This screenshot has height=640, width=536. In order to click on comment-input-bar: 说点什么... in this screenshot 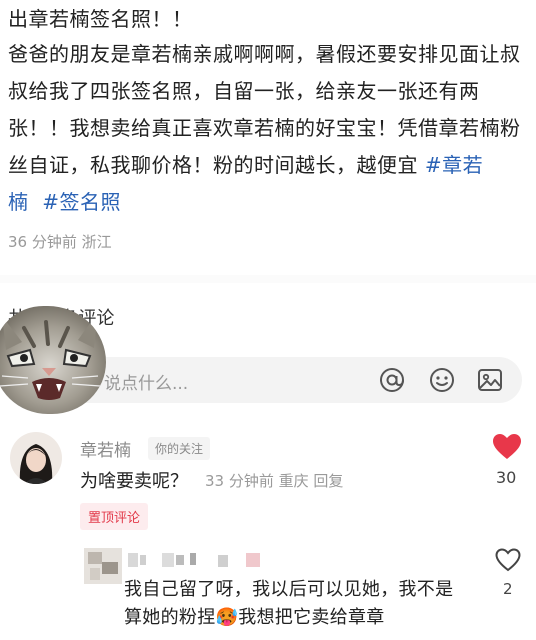, I will do `click(283, 380)`.